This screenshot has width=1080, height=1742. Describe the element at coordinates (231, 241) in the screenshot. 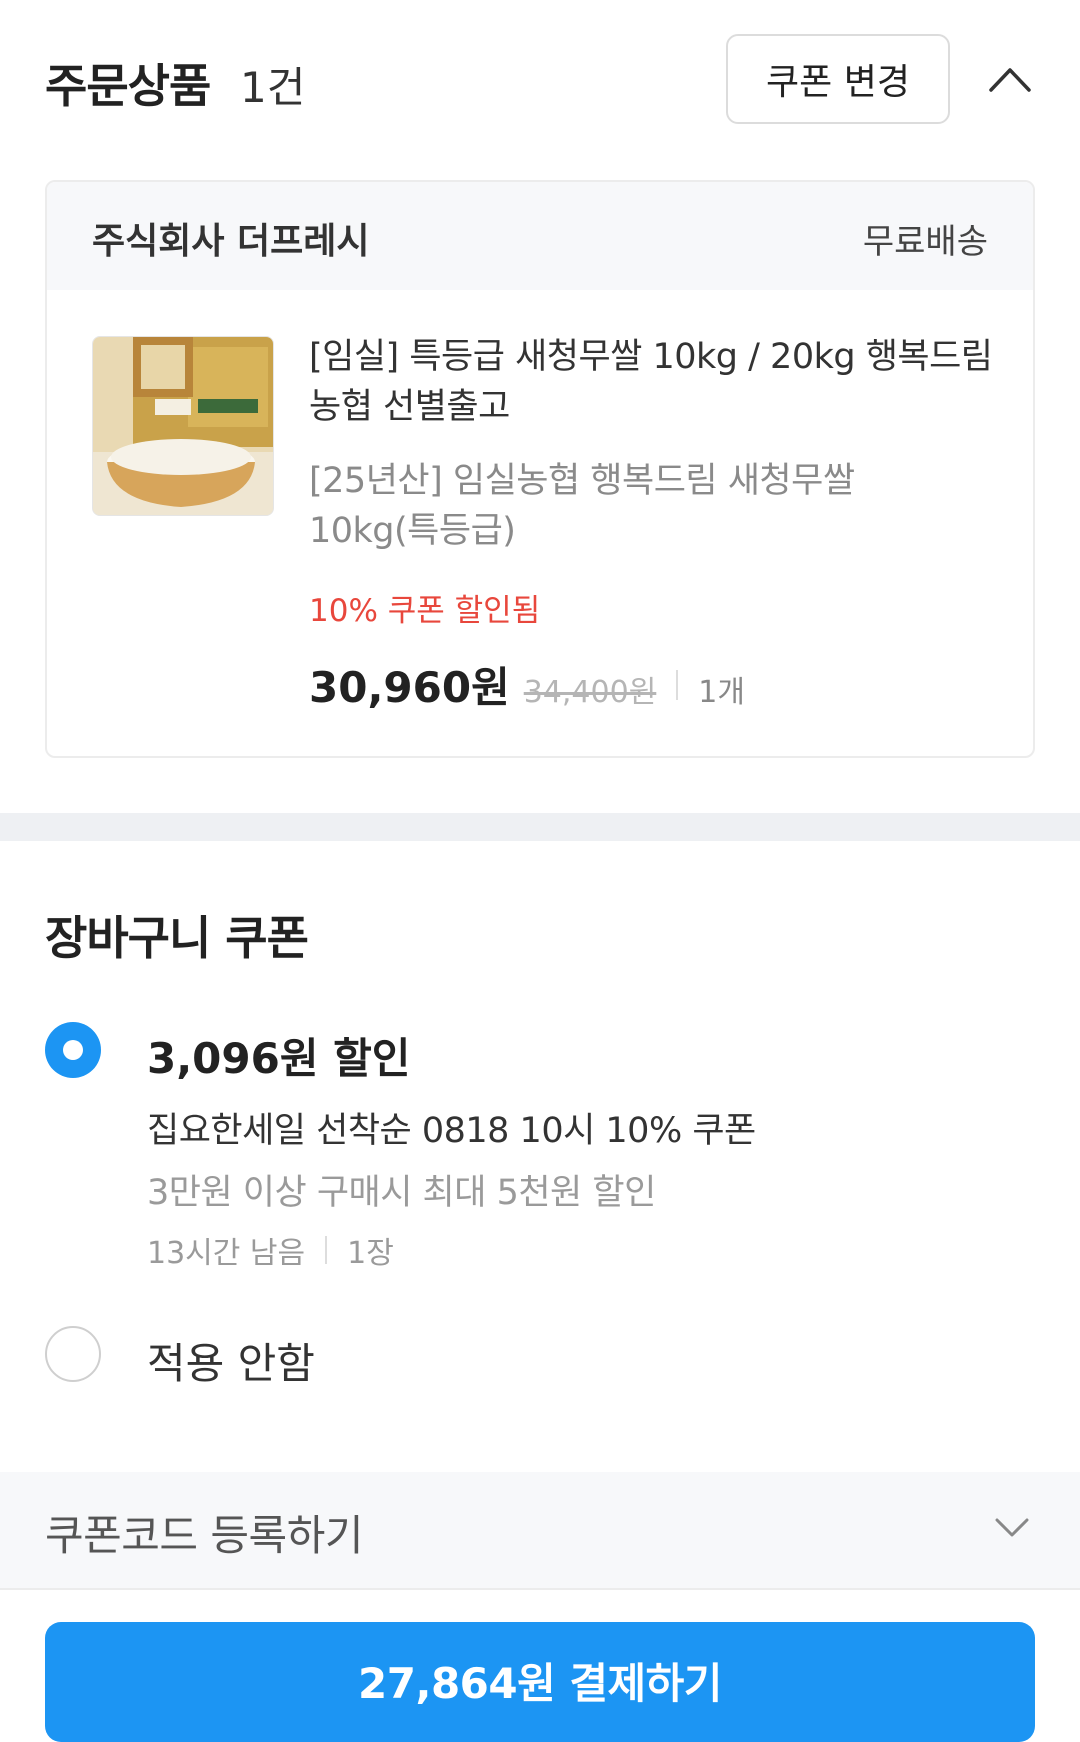

I see `seller-name: 주식회사 더프레시` at that location.